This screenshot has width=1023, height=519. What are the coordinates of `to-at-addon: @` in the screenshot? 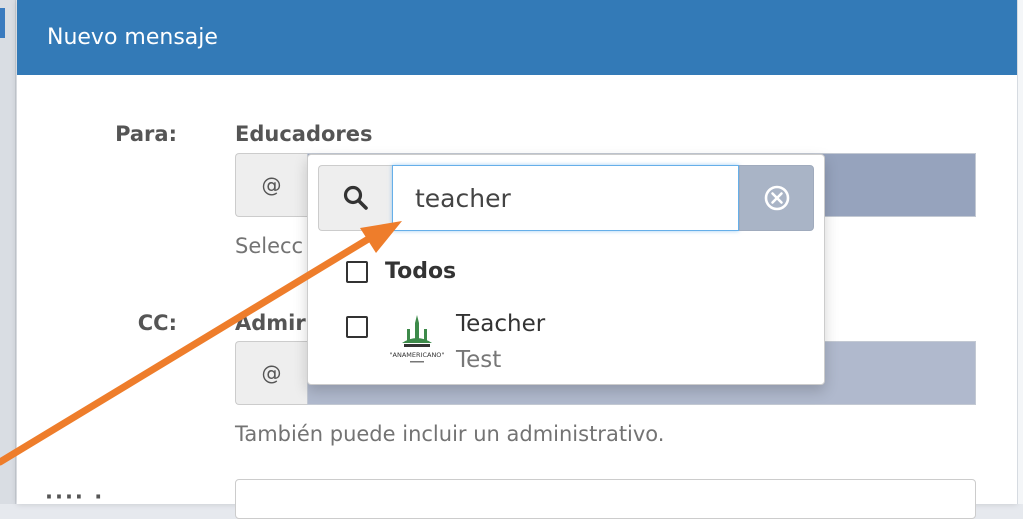 It's located at (271, 185).